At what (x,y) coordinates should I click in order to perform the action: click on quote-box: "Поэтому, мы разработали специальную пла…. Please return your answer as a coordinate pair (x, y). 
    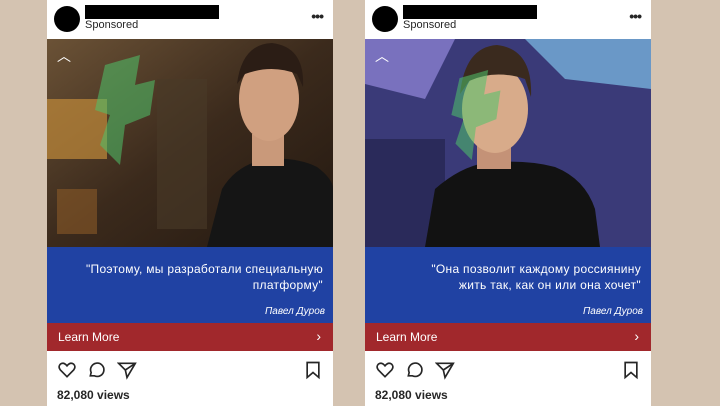
    Looking at the image, I should click on (190, 285).